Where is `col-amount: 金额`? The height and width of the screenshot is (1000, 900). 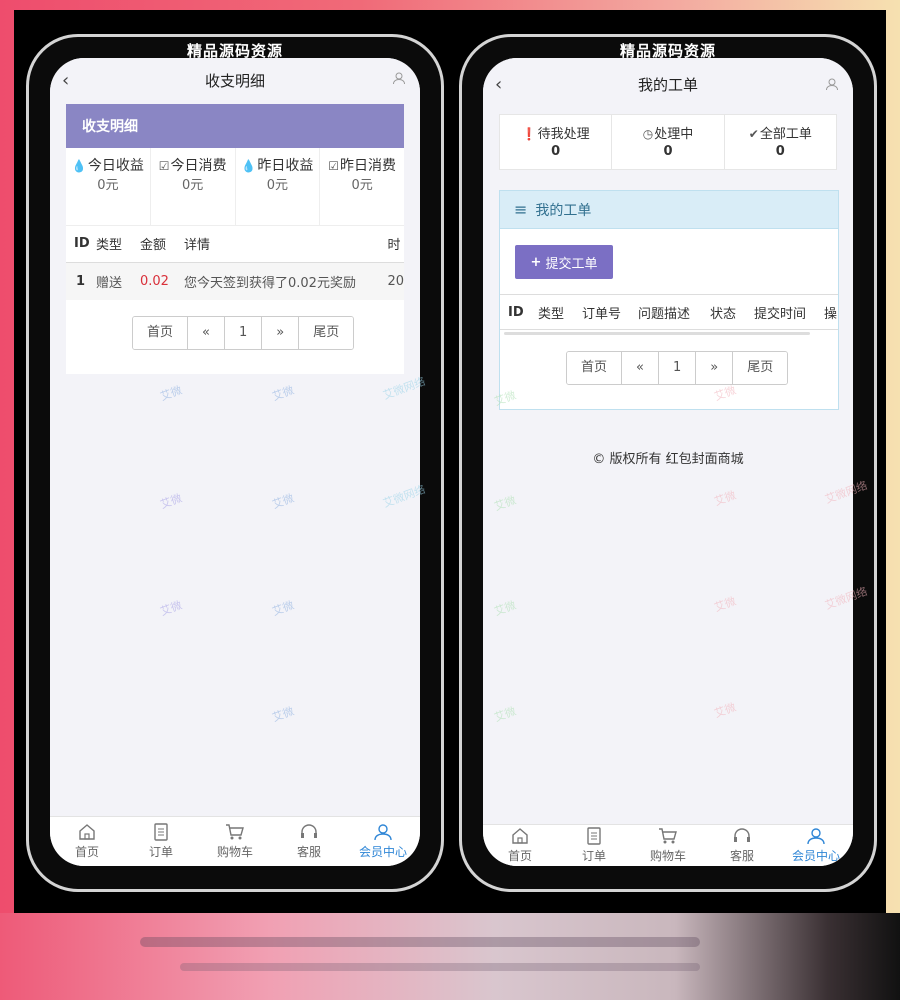
col-amount: 金额 is located at coordinates (153, 246).